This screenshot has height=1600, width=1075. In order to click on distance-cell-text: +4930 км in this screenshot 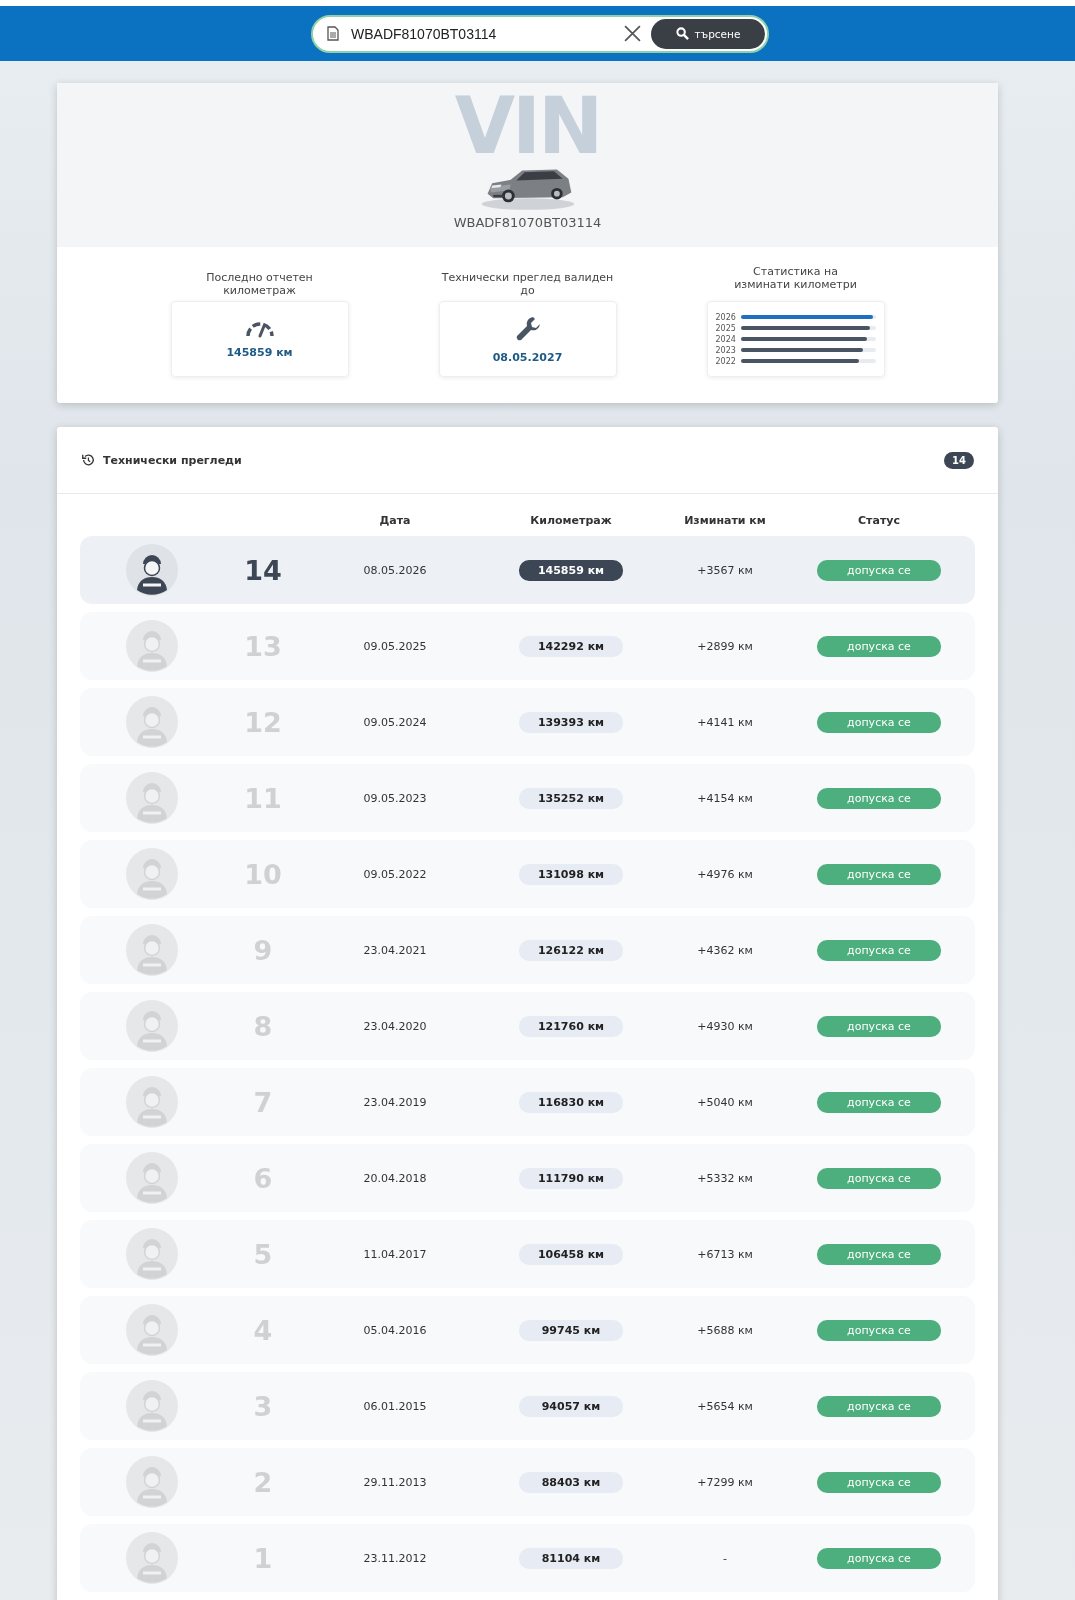, I will do `click(725, 1026)`.